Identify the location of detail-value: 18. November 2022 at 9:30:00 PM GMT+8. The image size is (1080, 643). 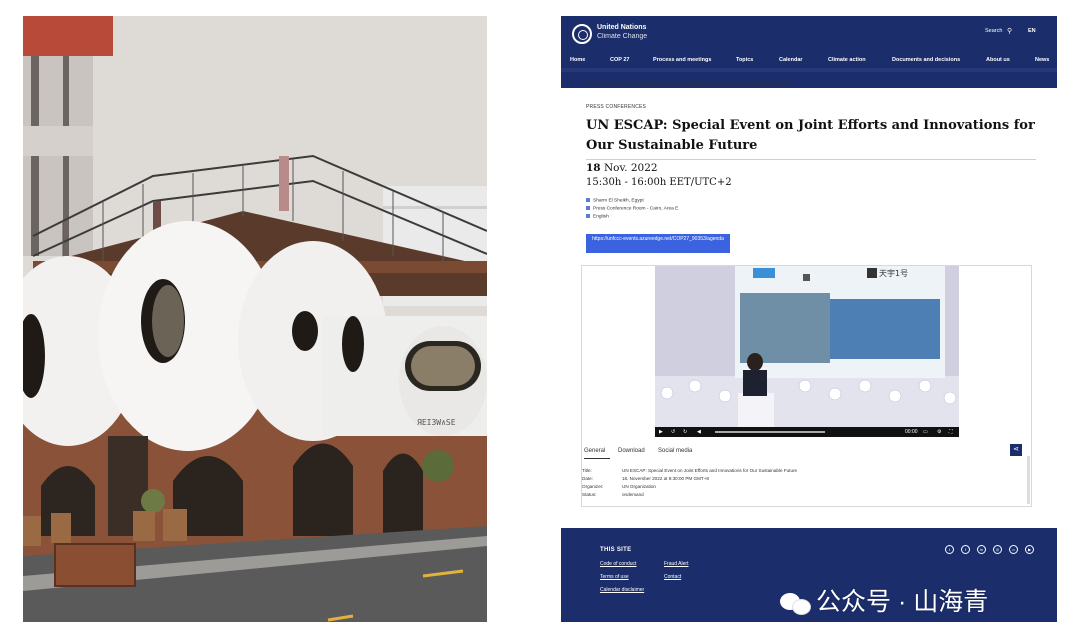
(665, 478).